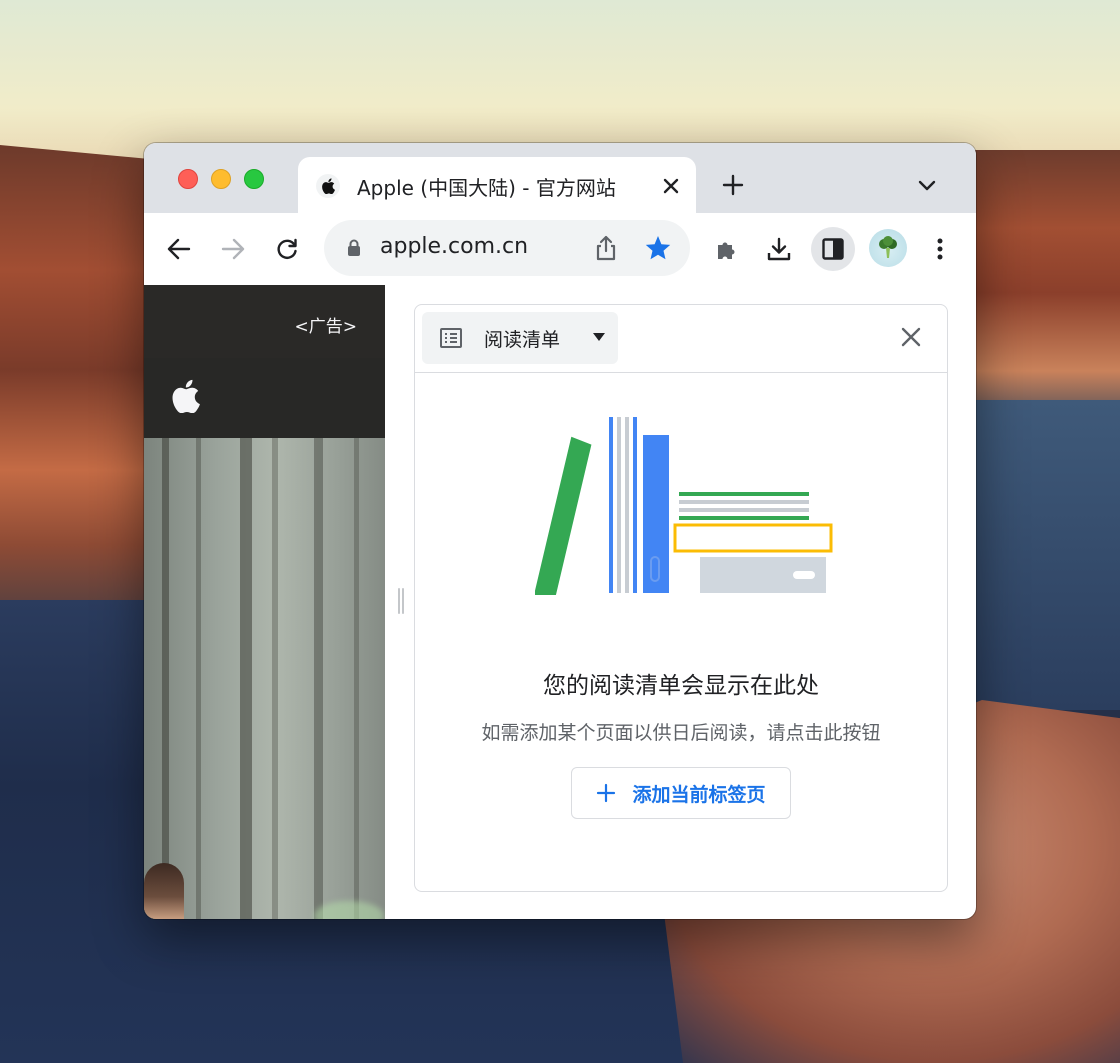 This screenshot has height=1063, width=1120. I want to click on tab-apple: Apple (中国大陆) - 官方网站, so click(497, 185).